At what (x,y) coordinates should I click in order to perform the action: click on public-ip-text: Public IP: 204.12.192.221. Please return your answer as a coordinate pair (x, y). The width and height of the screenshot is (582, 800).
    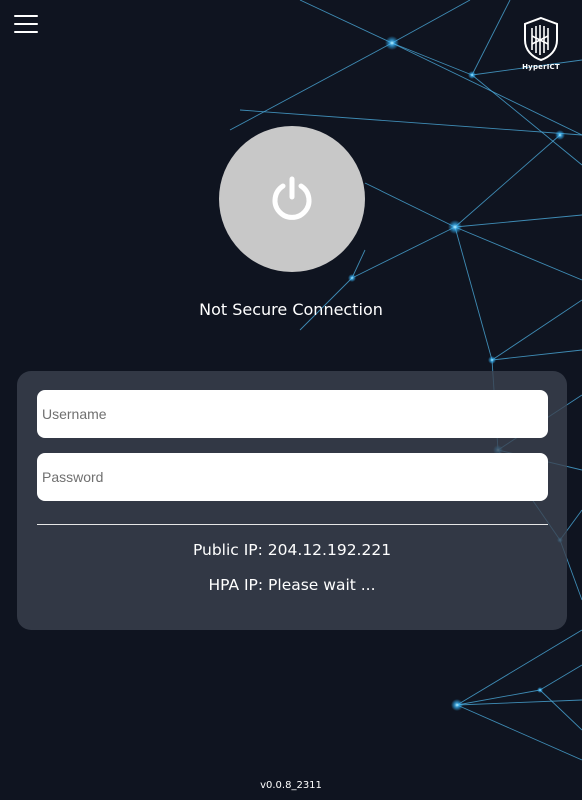
    Looking at the image, I should click on (292, 550).